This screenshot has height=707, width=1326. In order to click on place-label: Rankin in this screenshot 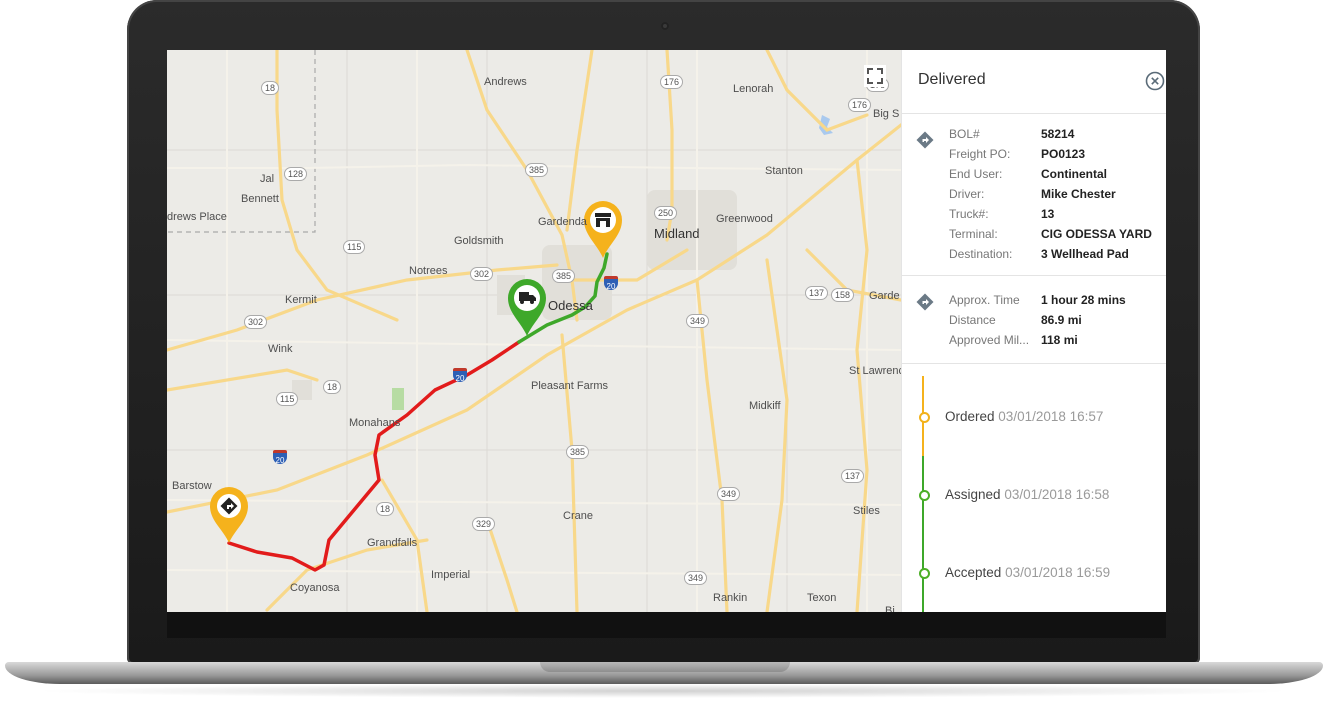, I will do `click(730, 598)`.